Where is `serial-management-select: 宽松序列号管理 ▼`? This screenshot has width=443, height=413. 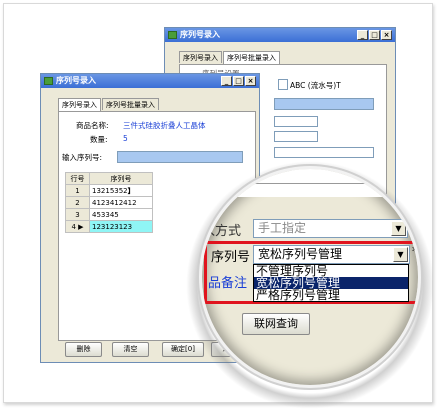
serial-management-select: 宽松序列号管理 ▼ is located at coordinates (331, 254).